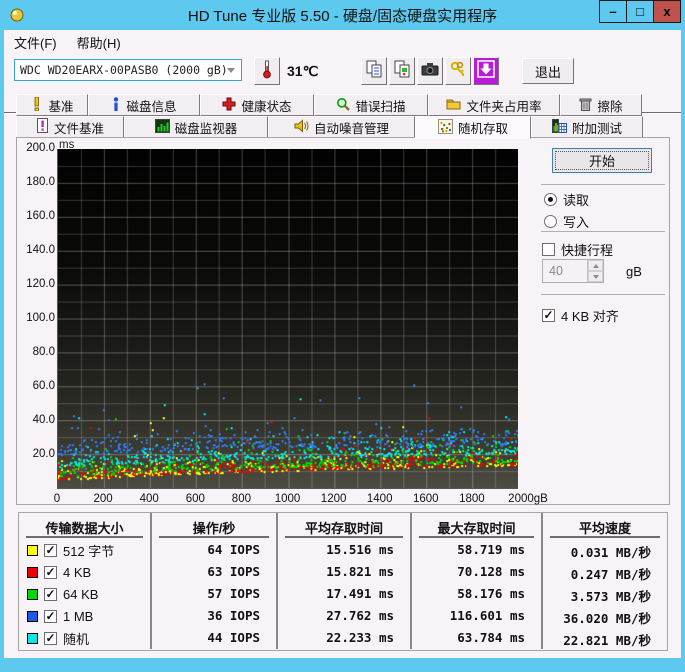  What do you see at coordinates (473, 127) in the screenshot?
I see `tab-随机存取: 随机存取` at bounding box center [473, 127].